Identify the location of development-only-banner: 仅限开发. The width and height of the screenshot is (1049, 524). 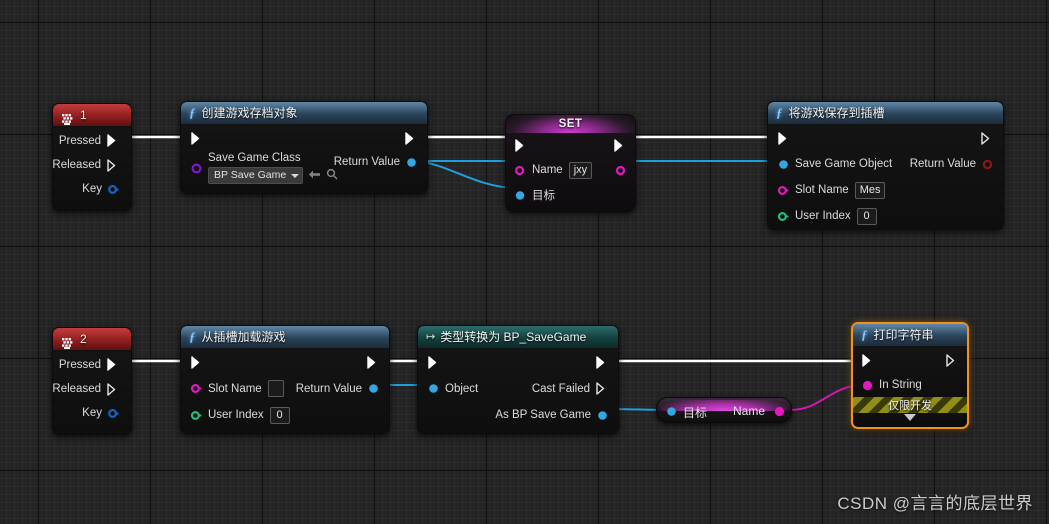
(910, 405).